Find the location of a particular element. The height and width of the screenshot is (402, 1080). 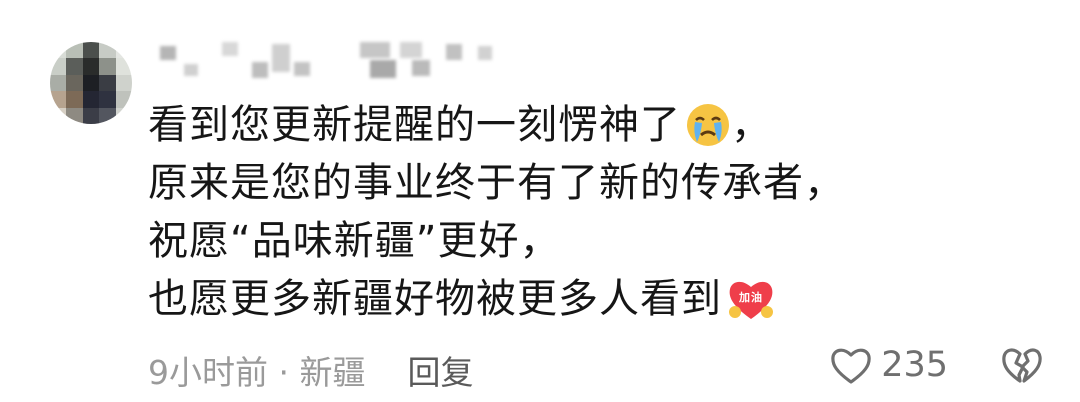

heart-outline-icon is located at coordinates (851, 365).